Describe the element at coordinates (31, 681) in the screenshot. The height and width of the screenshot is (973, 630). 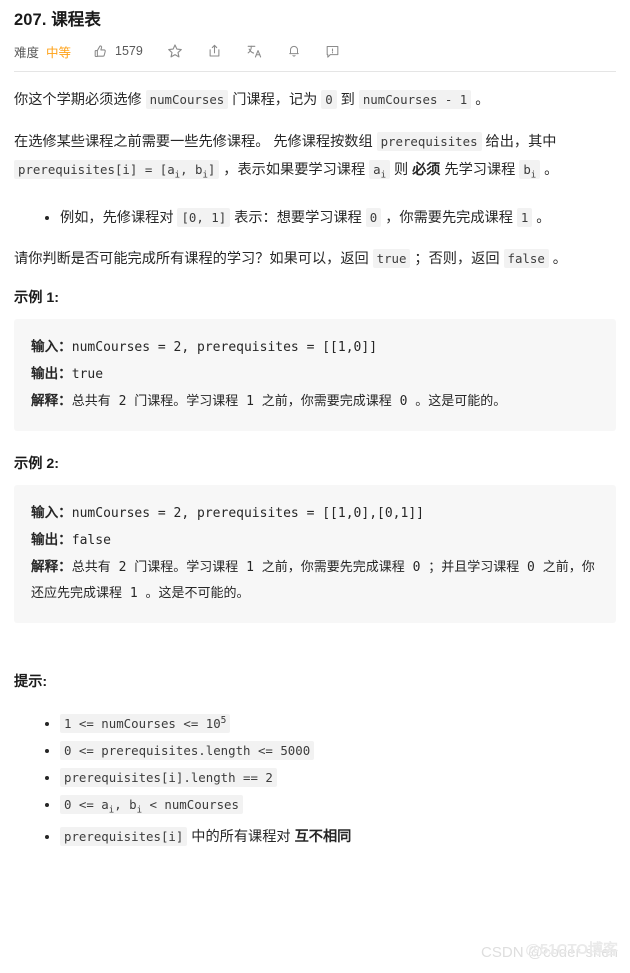
I see `hints-heading: 提示:` at that location.